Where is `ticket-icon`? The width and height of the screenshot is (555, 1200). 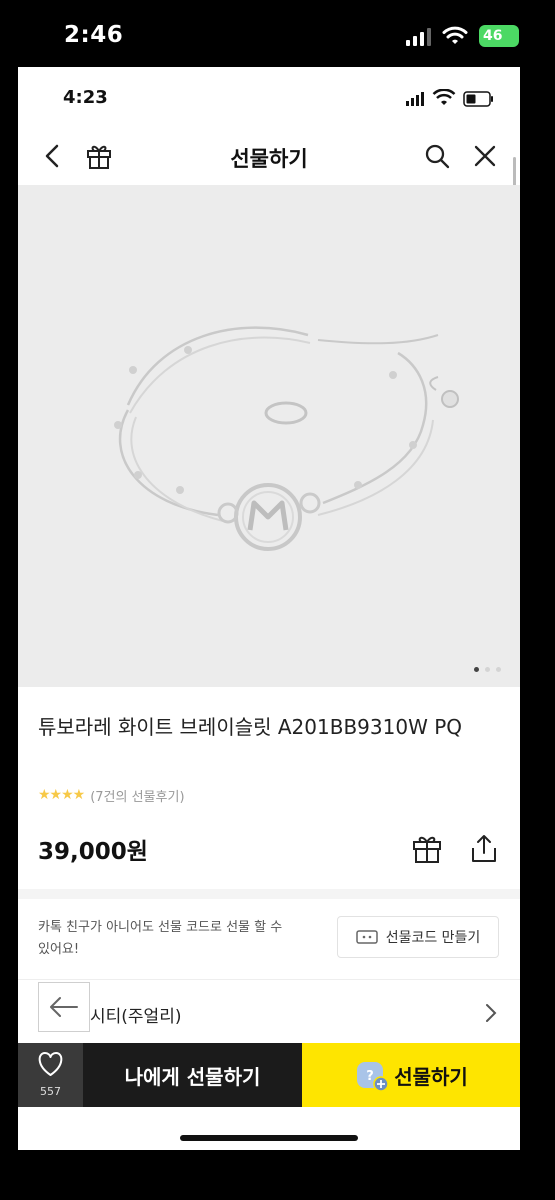
ticket-icon is located at coordinates (366, 937).